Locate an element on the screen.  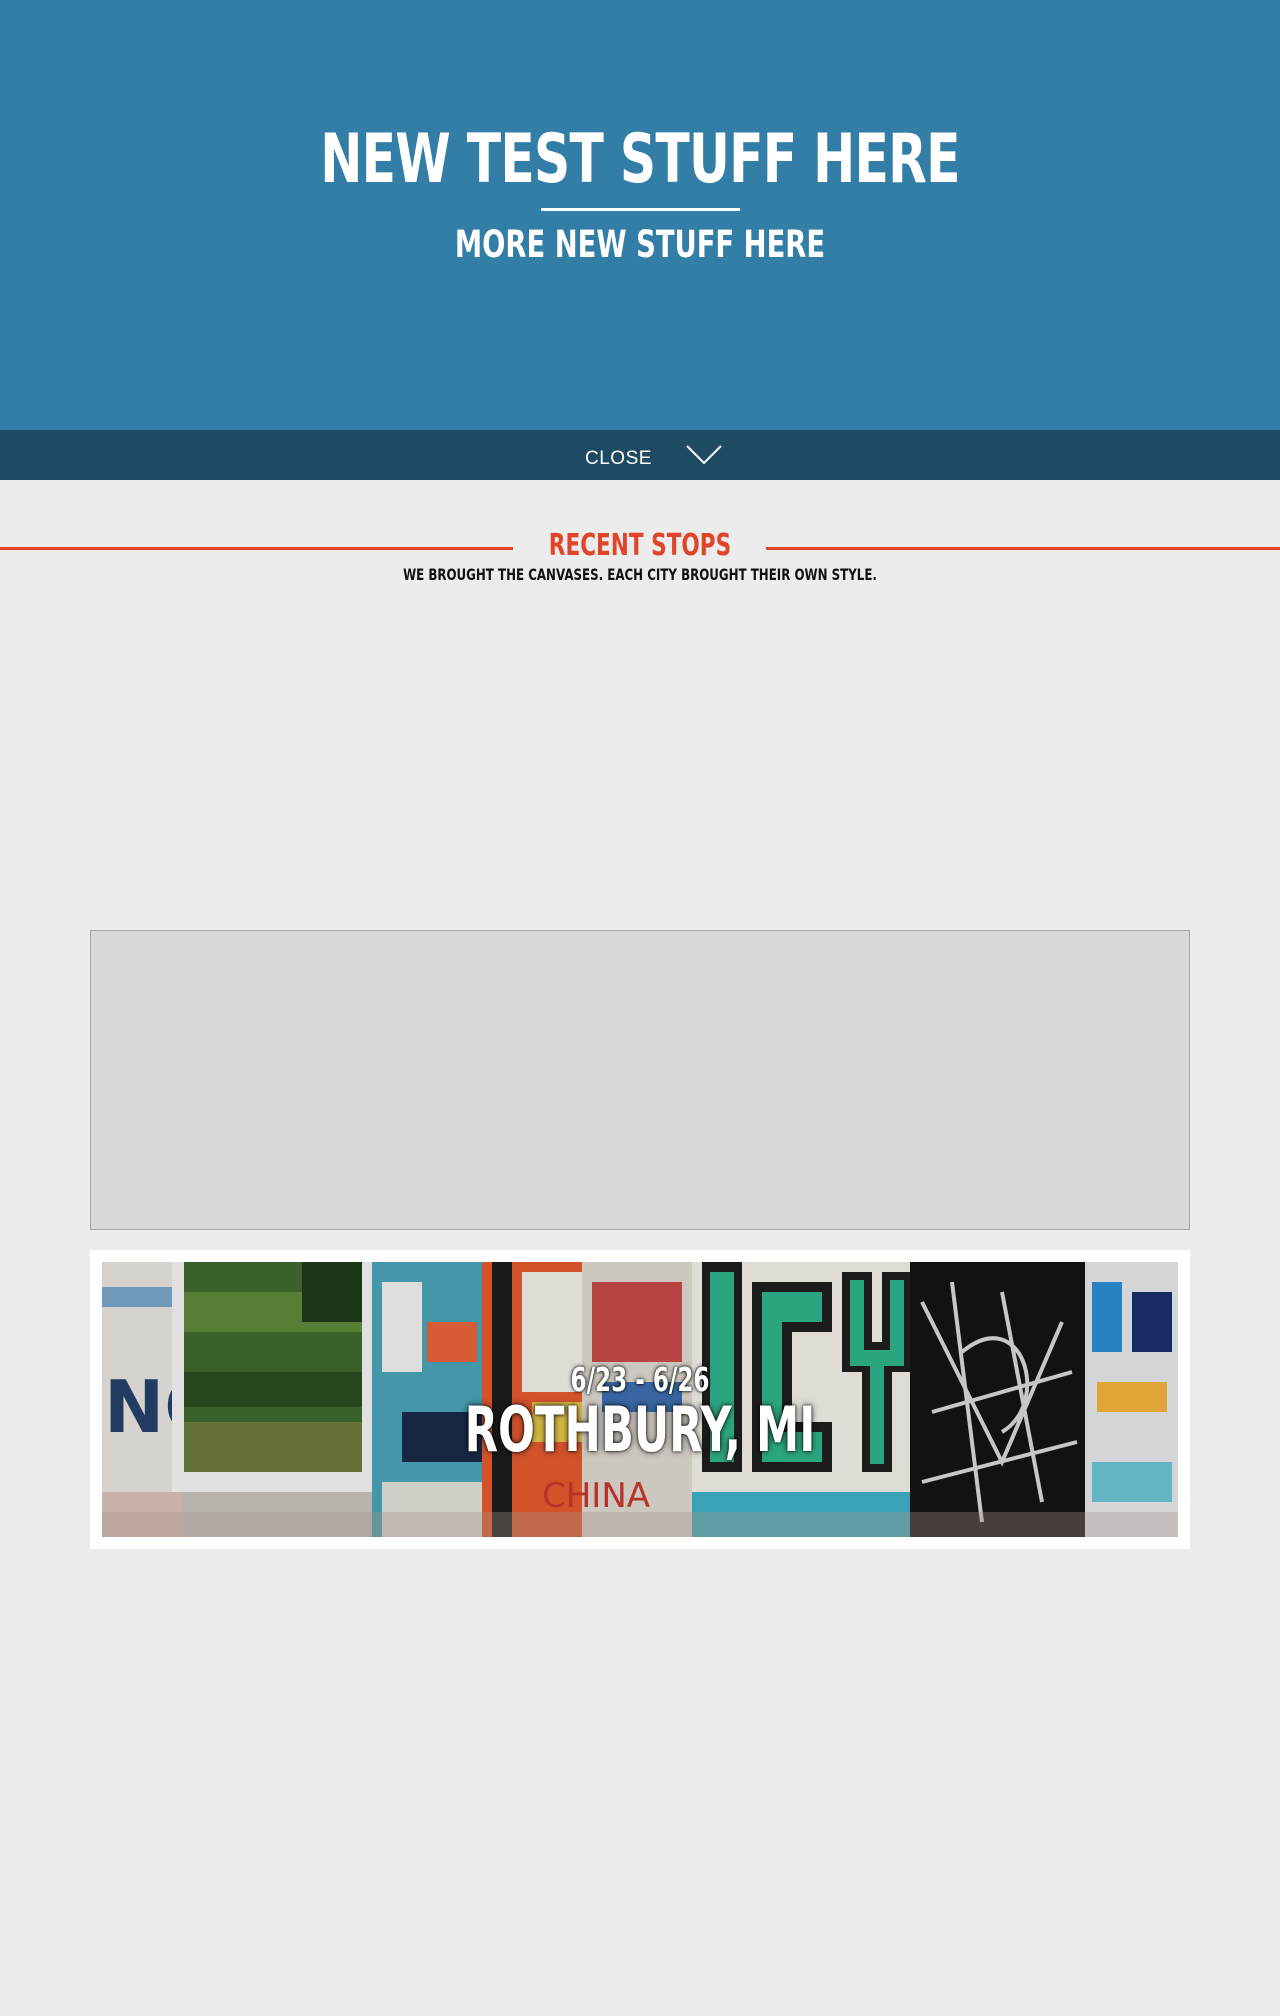
close-bar: CLOSE is located at coordinates (640, 455).